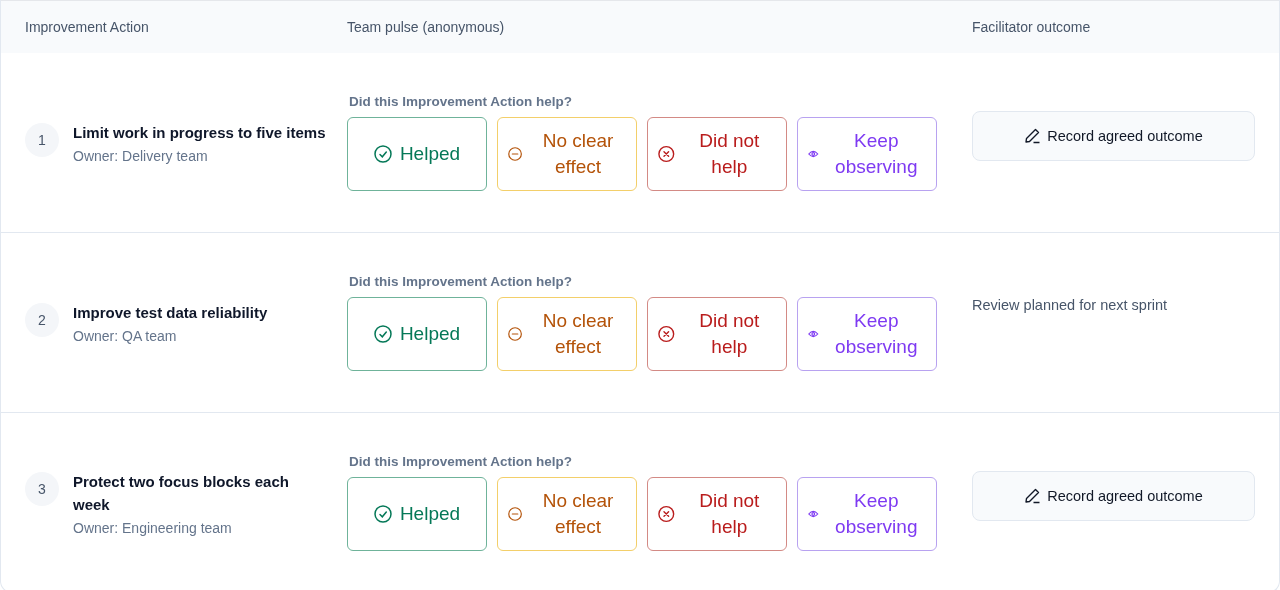  What do you see at coordinates (125, 336) in the screenshot?
I see `owner-text: Owner: QA team` at bounding box center [125, 336].